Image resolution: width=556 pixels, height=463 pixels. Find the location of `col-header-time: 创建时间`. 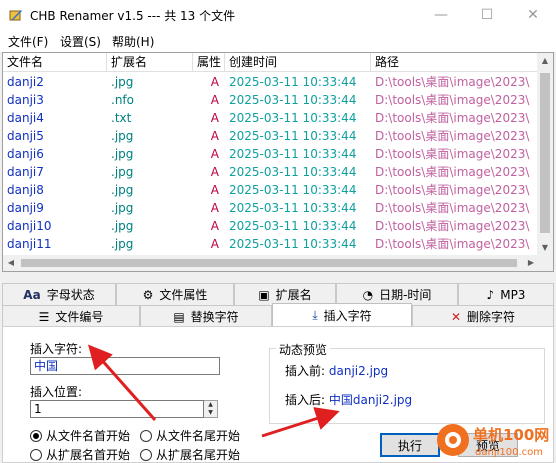

col-header-time: 创建时间 is located at coordinates (298, 62).